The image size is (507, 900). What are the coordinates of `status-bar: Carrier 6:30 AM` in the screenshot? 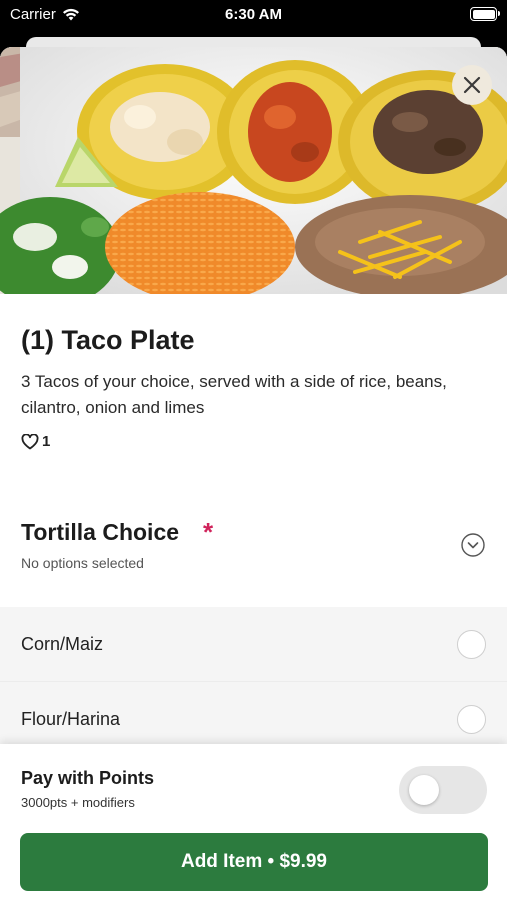 It's located at (253, 15).